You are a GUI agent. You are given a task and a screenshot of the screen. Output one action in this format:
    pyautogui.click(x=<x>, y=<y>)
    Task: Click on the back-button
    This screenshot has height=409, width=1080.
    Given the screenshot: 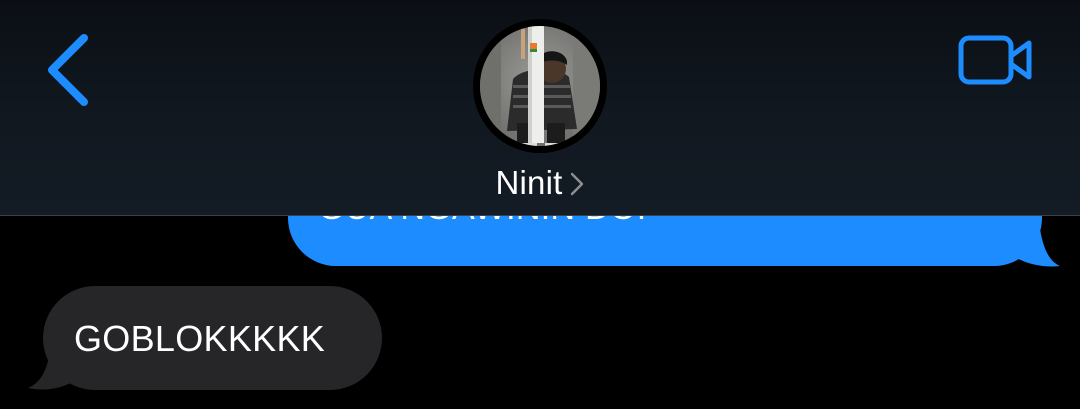 What is the action you would take?
    pyautogui.click(x=70, y=70)
    